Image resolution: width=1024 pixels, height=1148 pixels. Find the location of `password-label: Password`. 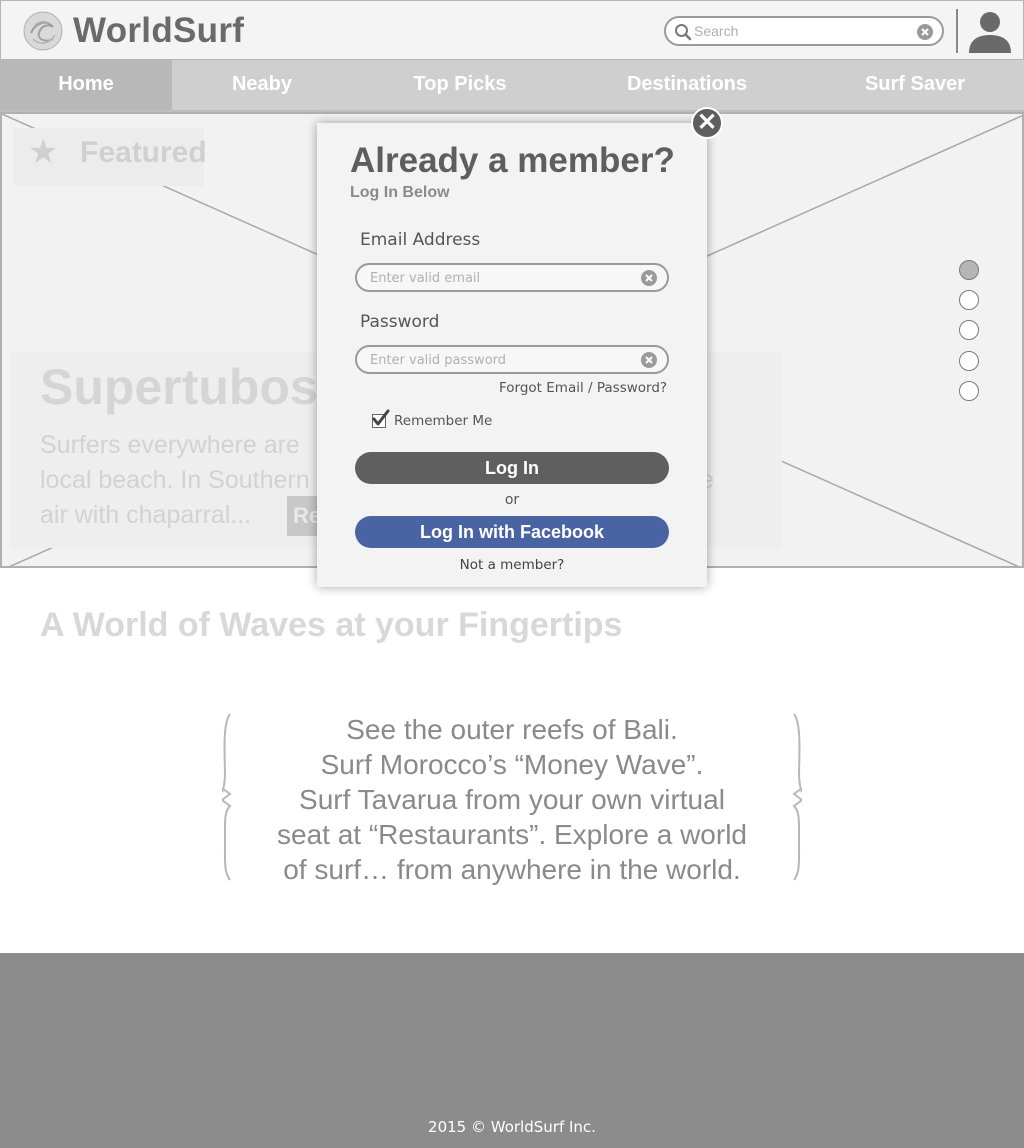

password-label: Password is located at coordinates (400, 322).